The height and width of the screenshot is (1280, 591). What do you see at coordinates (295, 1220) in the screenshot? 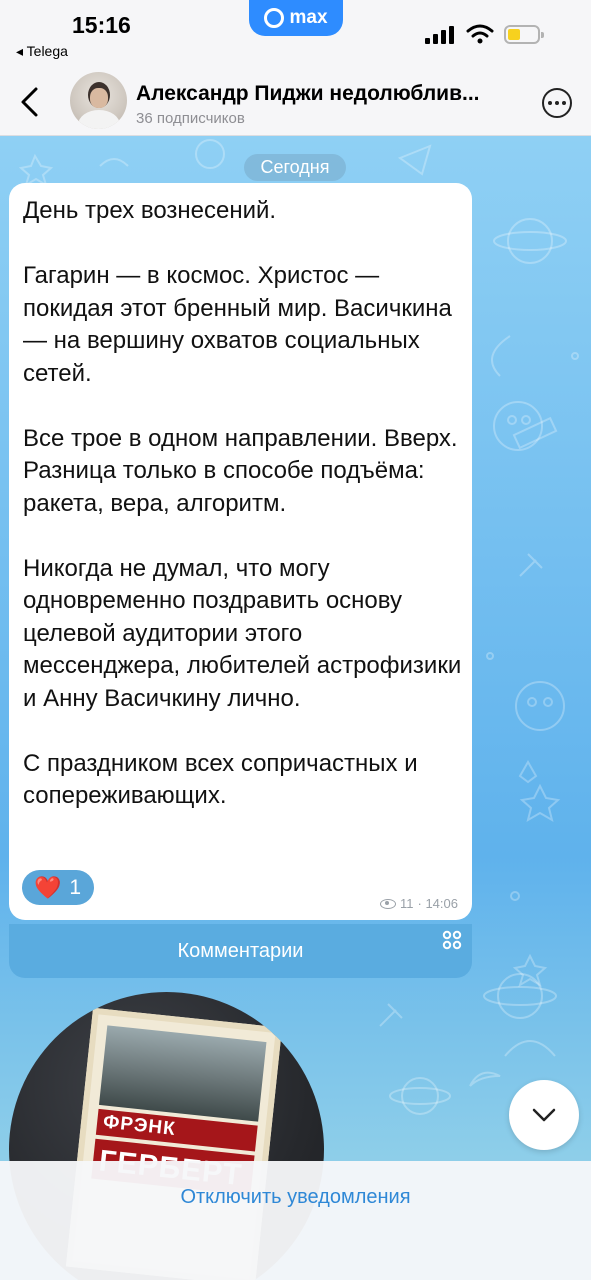
I see `bottom-bar: Отключить уведомления` at bounding box center [295, 1220].